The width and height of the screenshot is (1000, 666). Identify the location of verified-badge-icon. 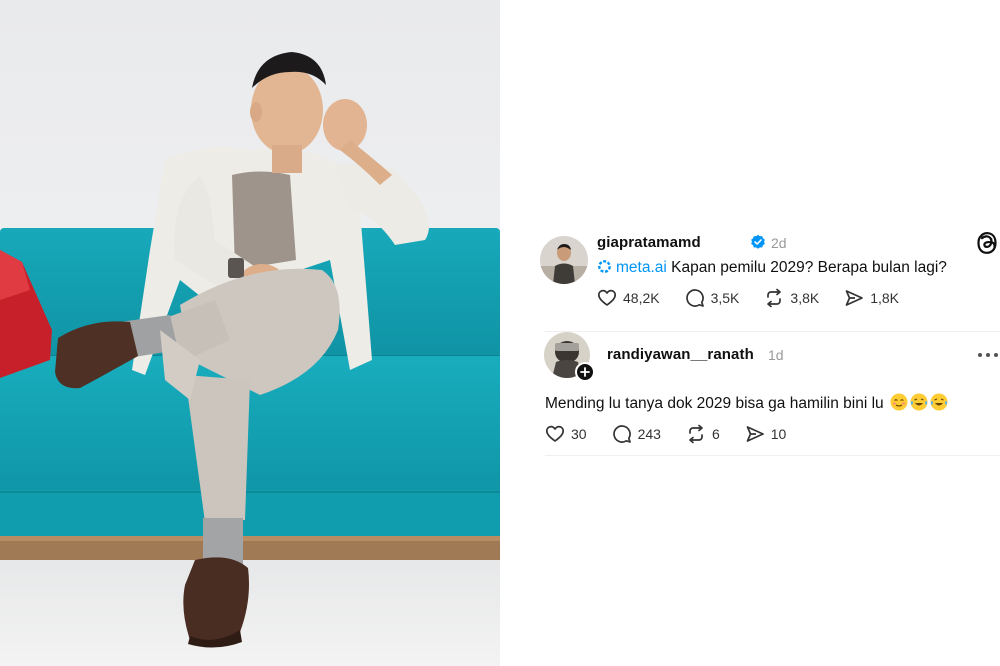
(758, 241).